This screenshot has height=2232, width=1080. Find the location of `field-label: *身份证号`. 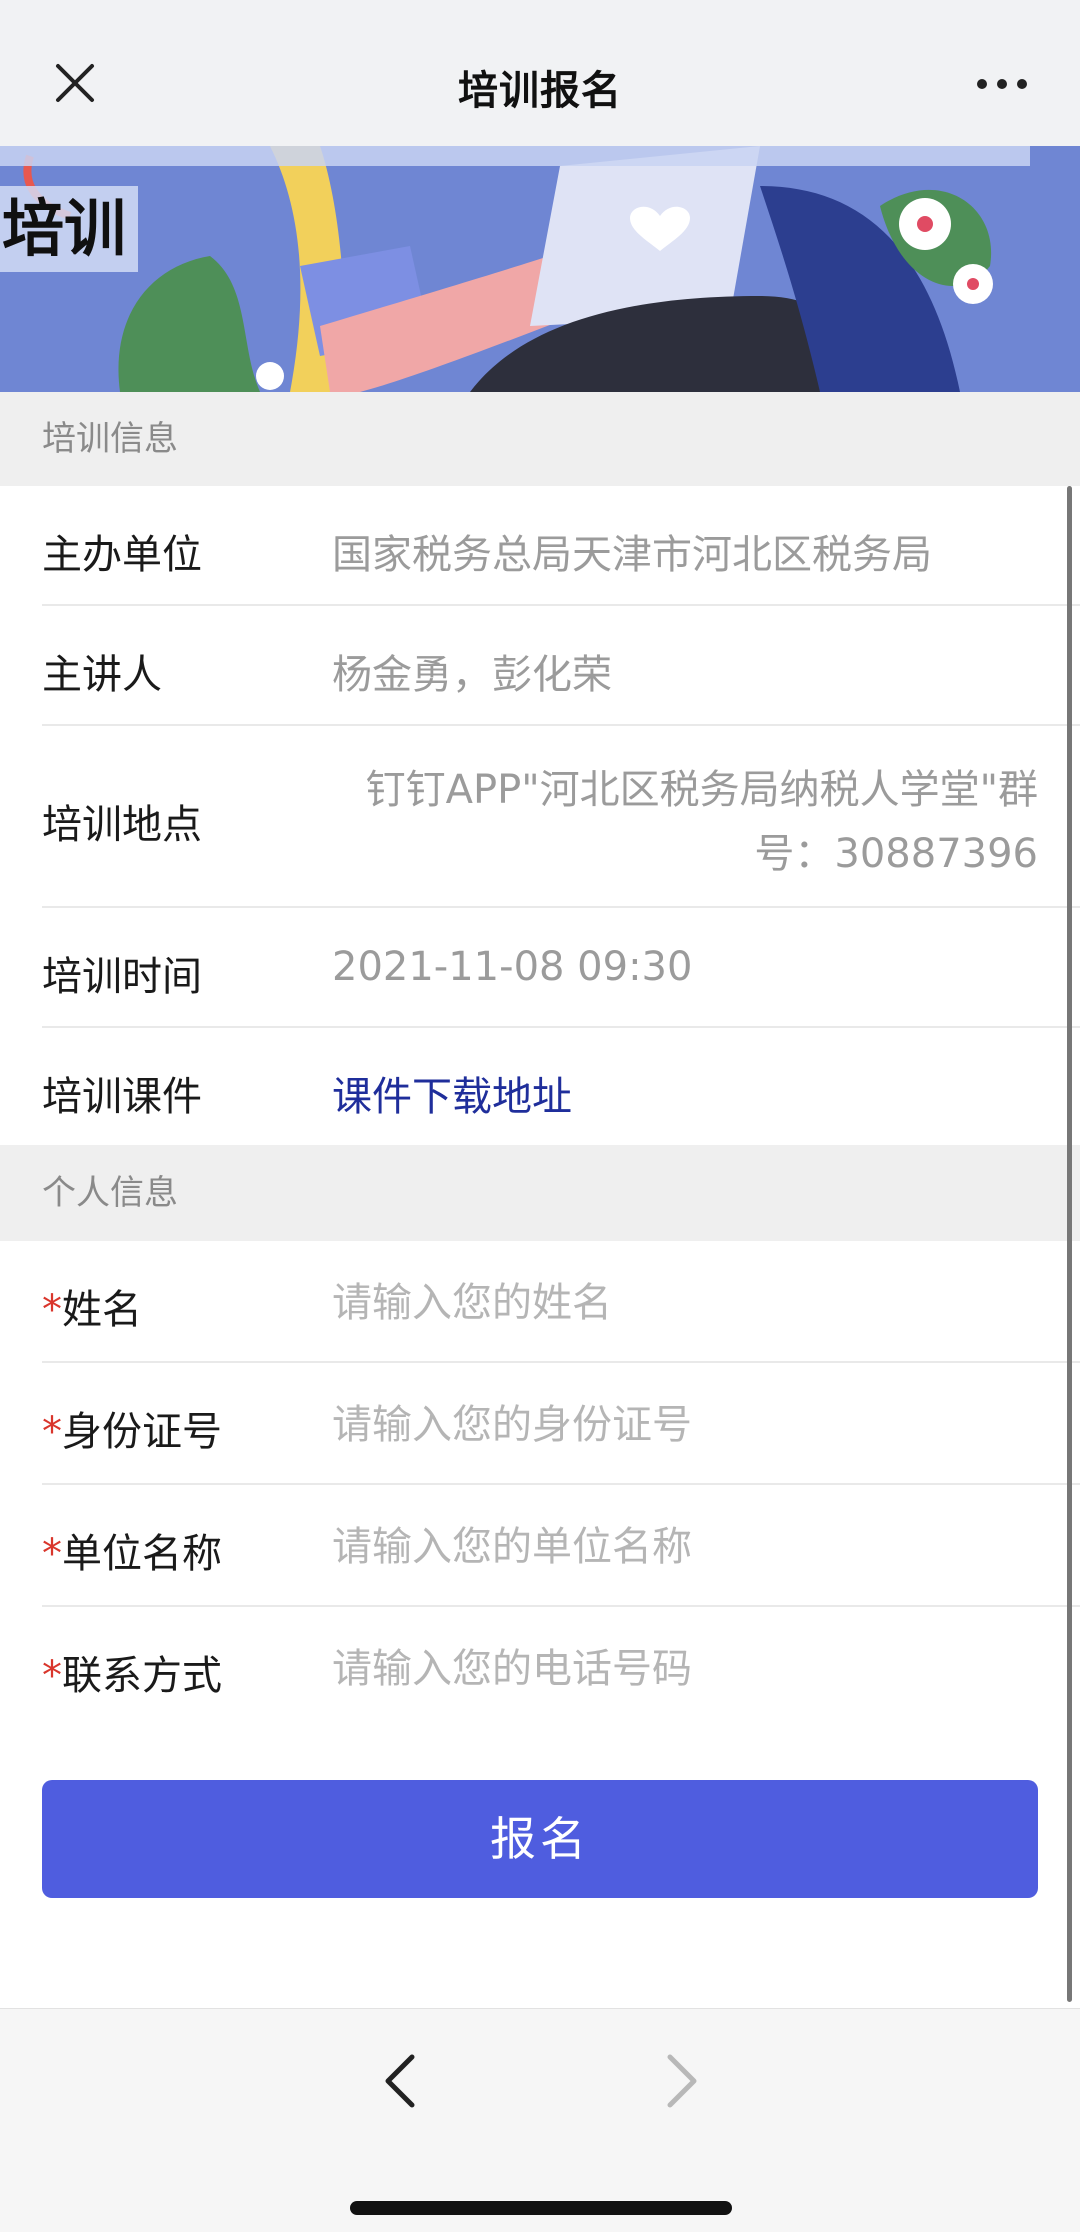

field-label: *身份证号 is located at coordinates (132, 1428).